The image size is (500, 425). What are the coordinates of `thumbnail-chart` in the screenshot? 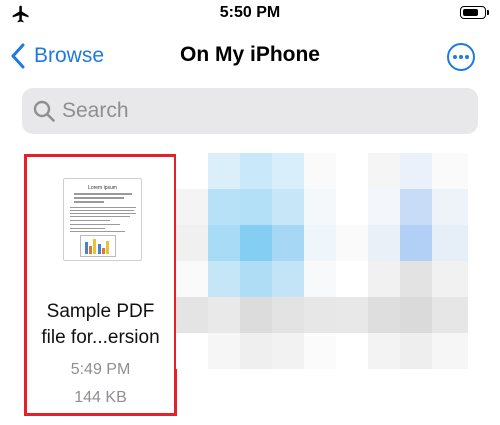 It's located at (98, 246).